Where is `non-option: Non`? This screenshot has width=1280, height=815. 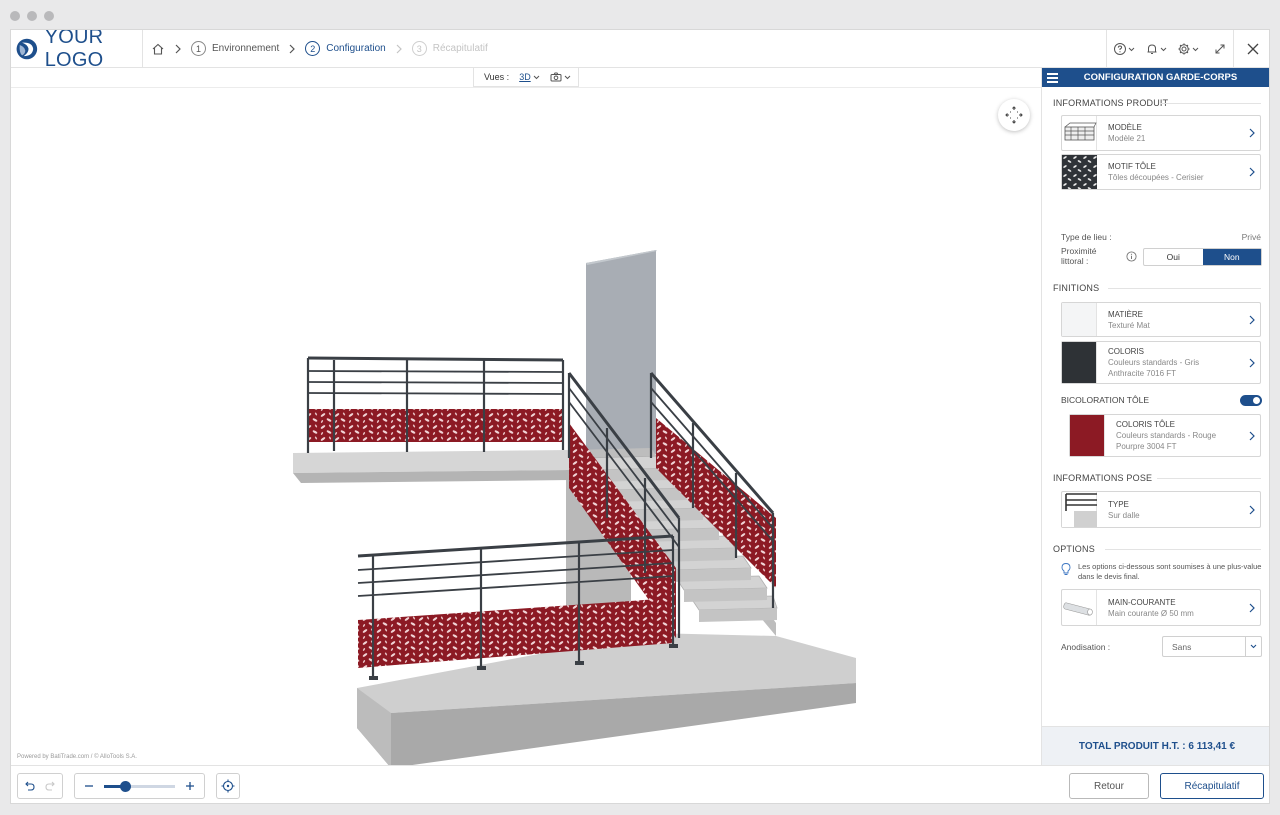
non-option: Non is located at coordinates (1231, 257).